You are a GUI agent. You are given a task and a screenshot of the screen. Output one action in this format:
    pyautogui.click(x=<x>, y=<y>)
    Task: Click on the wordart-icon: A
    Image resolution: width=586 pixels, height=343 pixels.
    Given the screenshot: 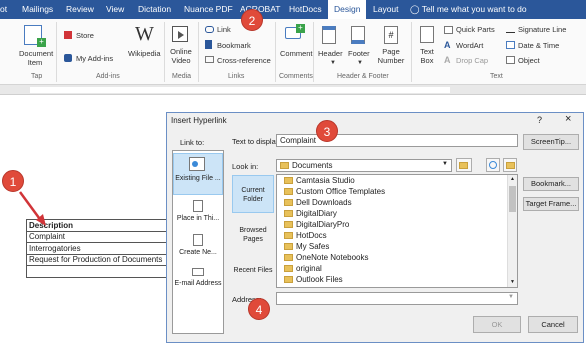 What is the action you would take?
    pyautogui.click(x=447, y=45)
    